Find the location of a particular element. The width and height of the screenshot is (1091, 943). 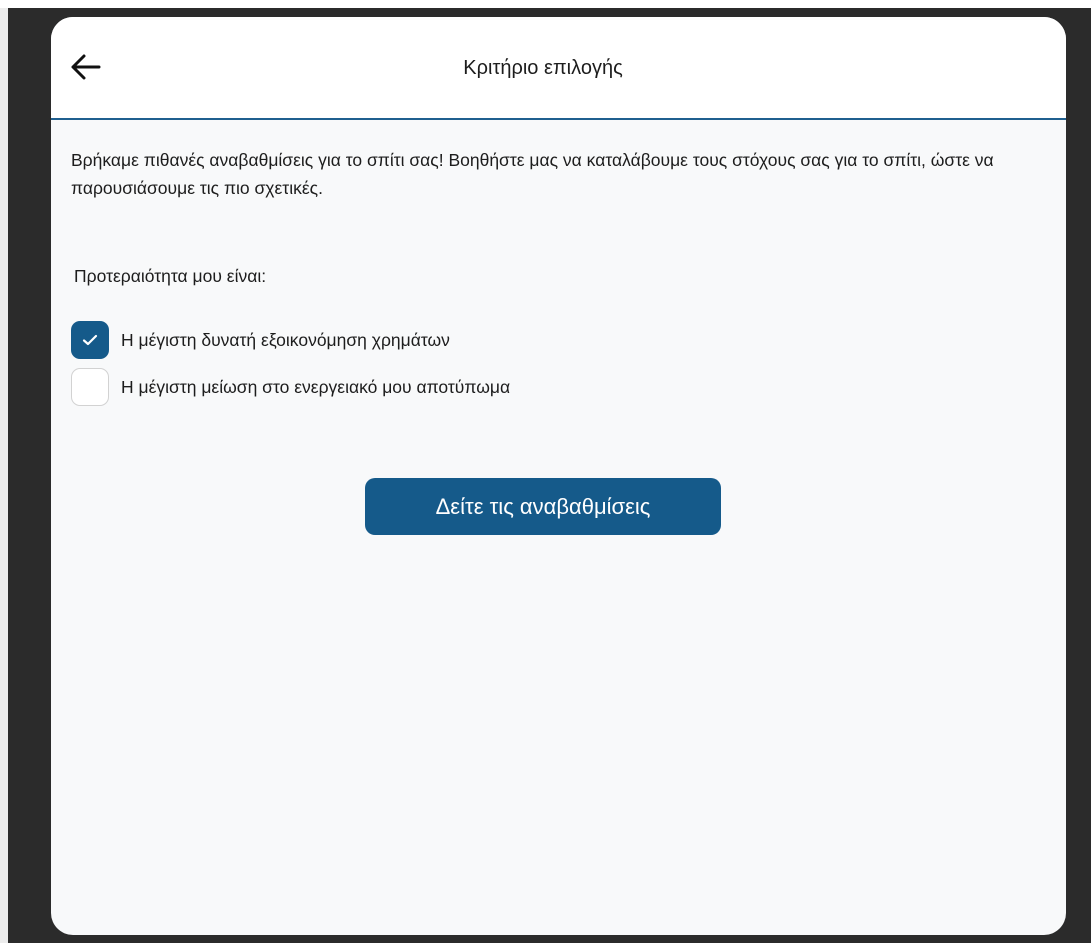

dialog-header: Κριτήριο επιλογής is located at coordinates (558, 68).